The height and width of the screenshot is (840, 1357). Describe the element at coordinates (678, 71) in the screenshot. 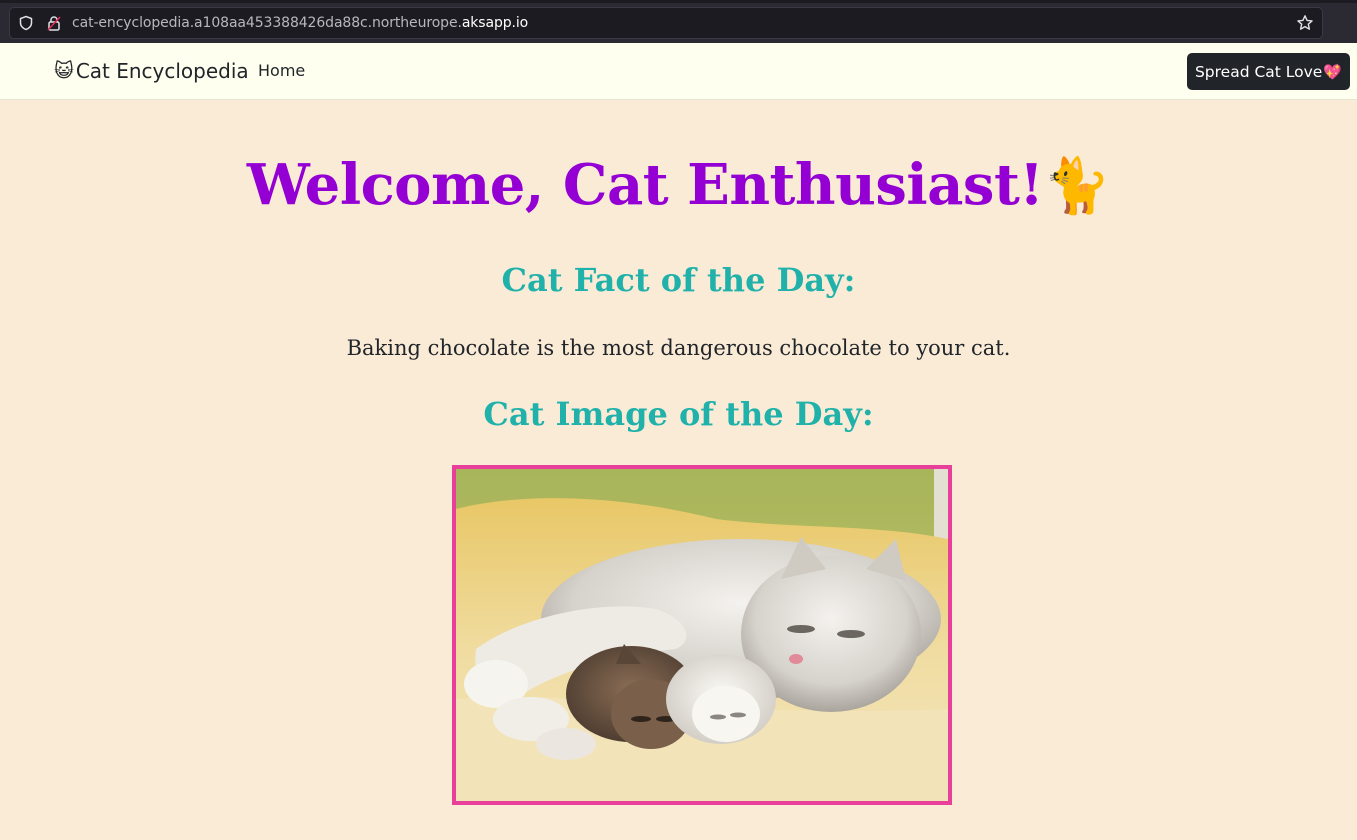

I see `site-navbar: 😺 Cat Encyclopedia Home Spread Cat Love 💖` at that location.